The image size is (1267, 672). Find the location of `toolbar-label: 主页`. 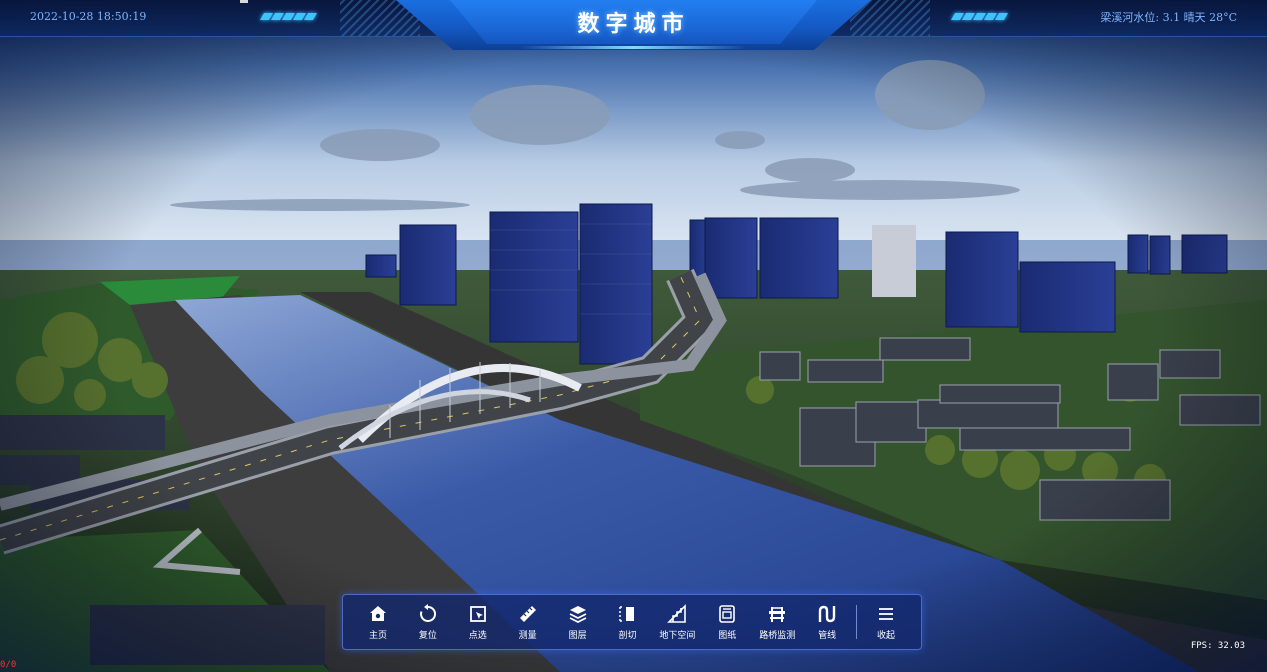

toolbar-label: 主页 is located at coordinates (377, 635).